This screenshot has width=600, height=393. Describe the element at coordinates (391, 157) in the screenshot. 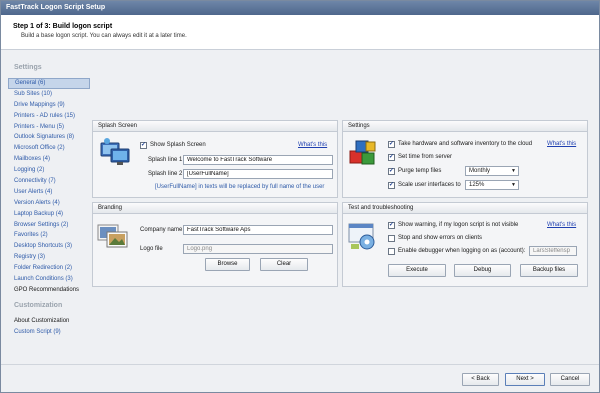

I see `set-time-checkbox: ✓` at that location.